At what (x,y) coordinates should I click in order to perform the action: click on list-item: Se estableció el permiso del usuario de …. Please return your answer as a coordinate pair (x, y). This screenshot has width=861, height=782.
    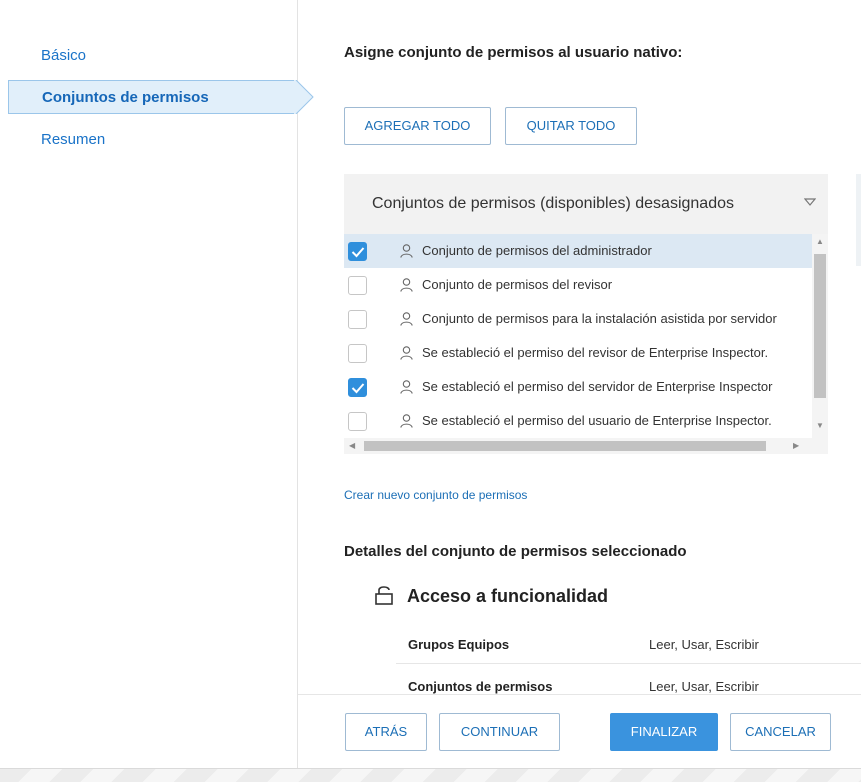
    Looking at the image, I should click on (578, 421).